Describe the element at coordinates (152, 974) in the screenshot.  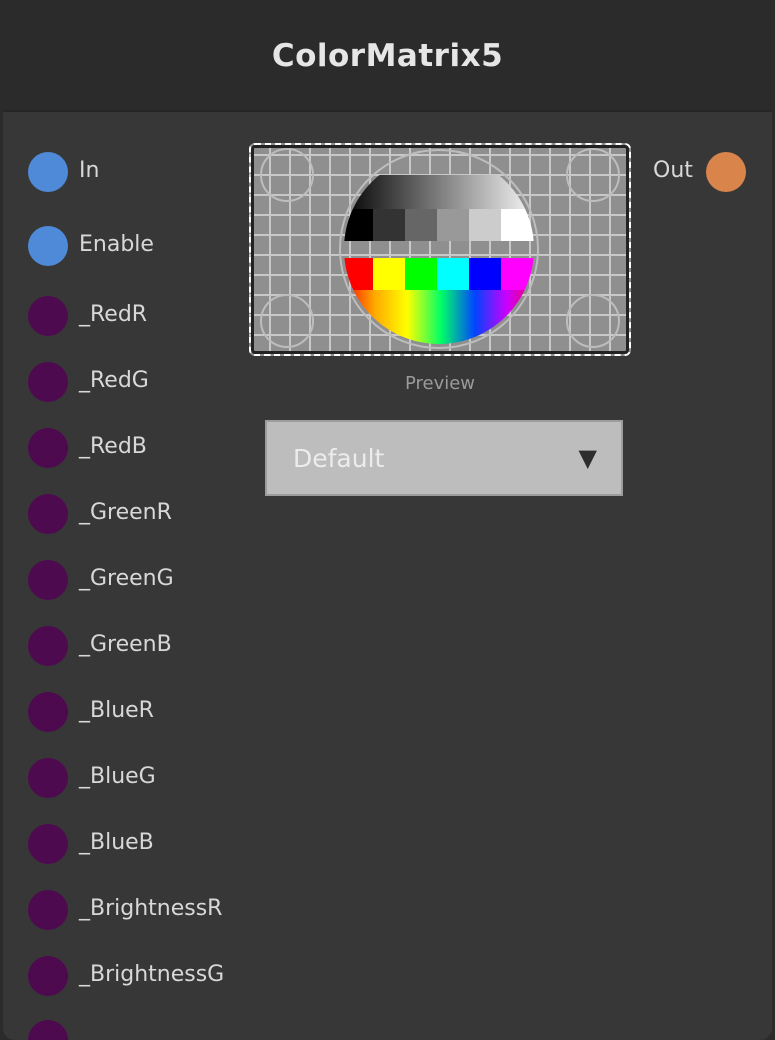
I see `port-label: _BrightnessG` at that location.